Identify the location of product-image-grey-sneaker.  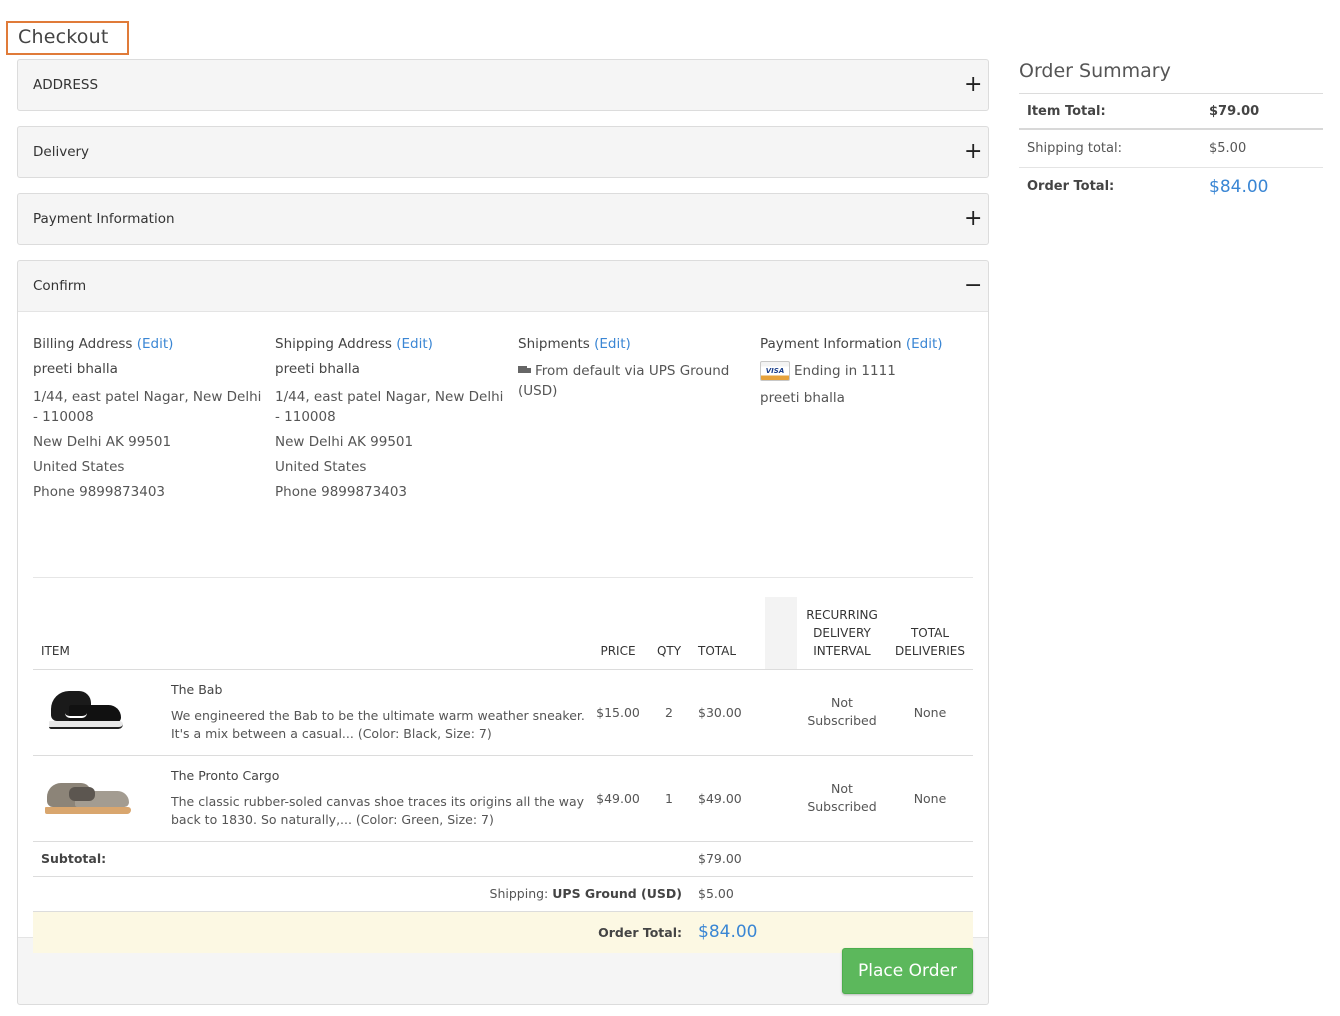
(86, 798).